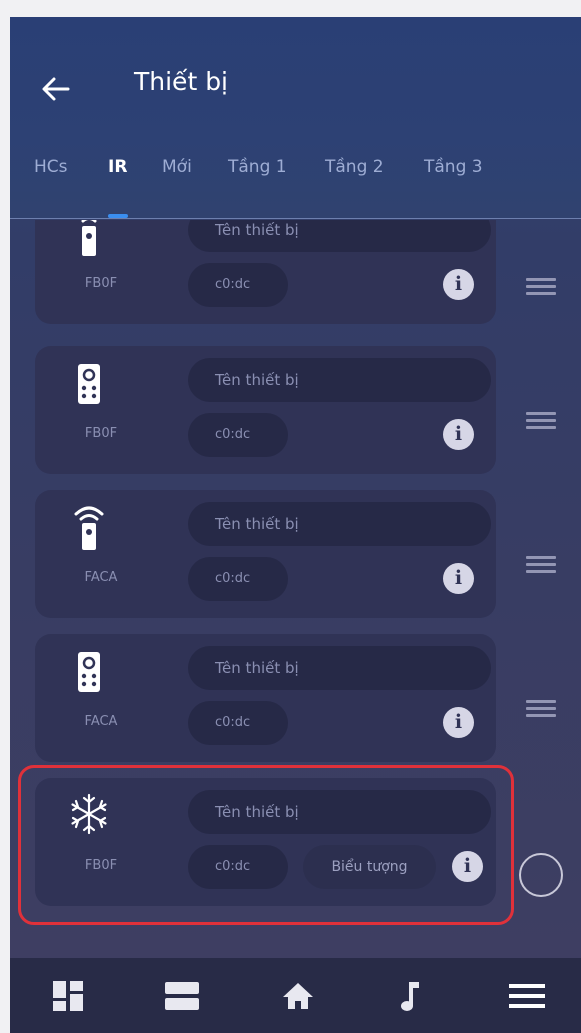  I want to click on snowflake-icon, so click(89, 814).